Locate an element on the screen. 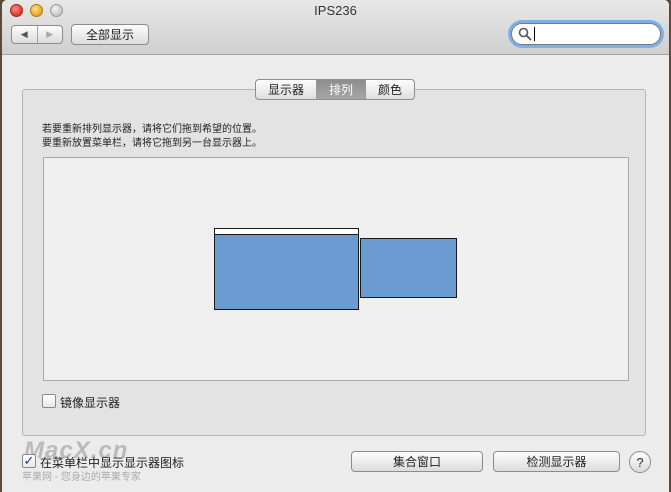 Image resolution: width=671 pixels, height=492 pixels. forward-button: ▶ is located at coordinates (49, 34).